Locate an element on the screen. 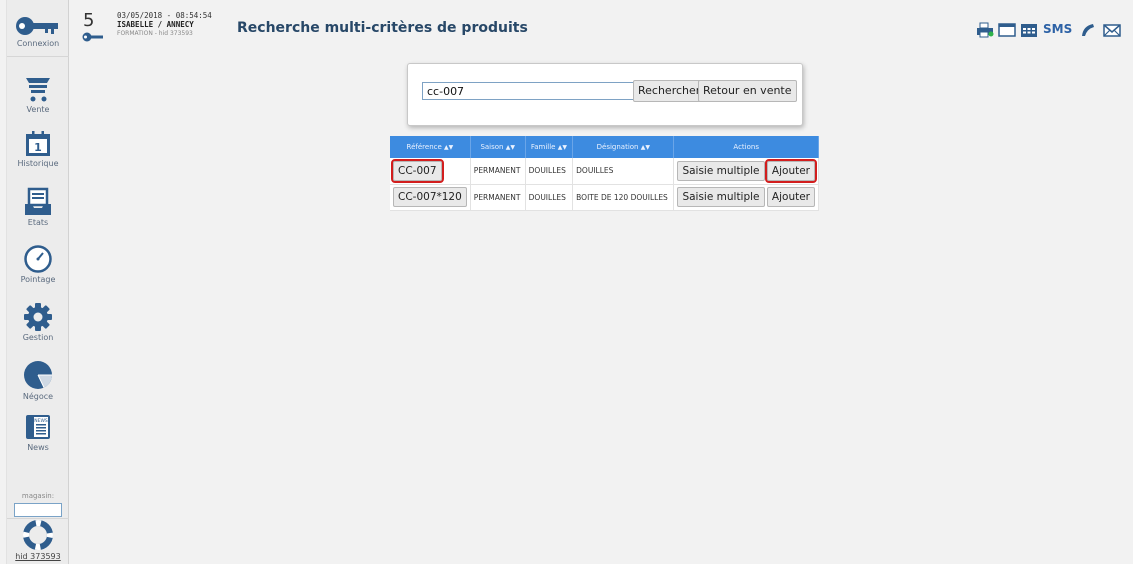 The width and height of the screenshot is (1133, 564). column-header-actions: Actions is located at coordinates (746, 147).